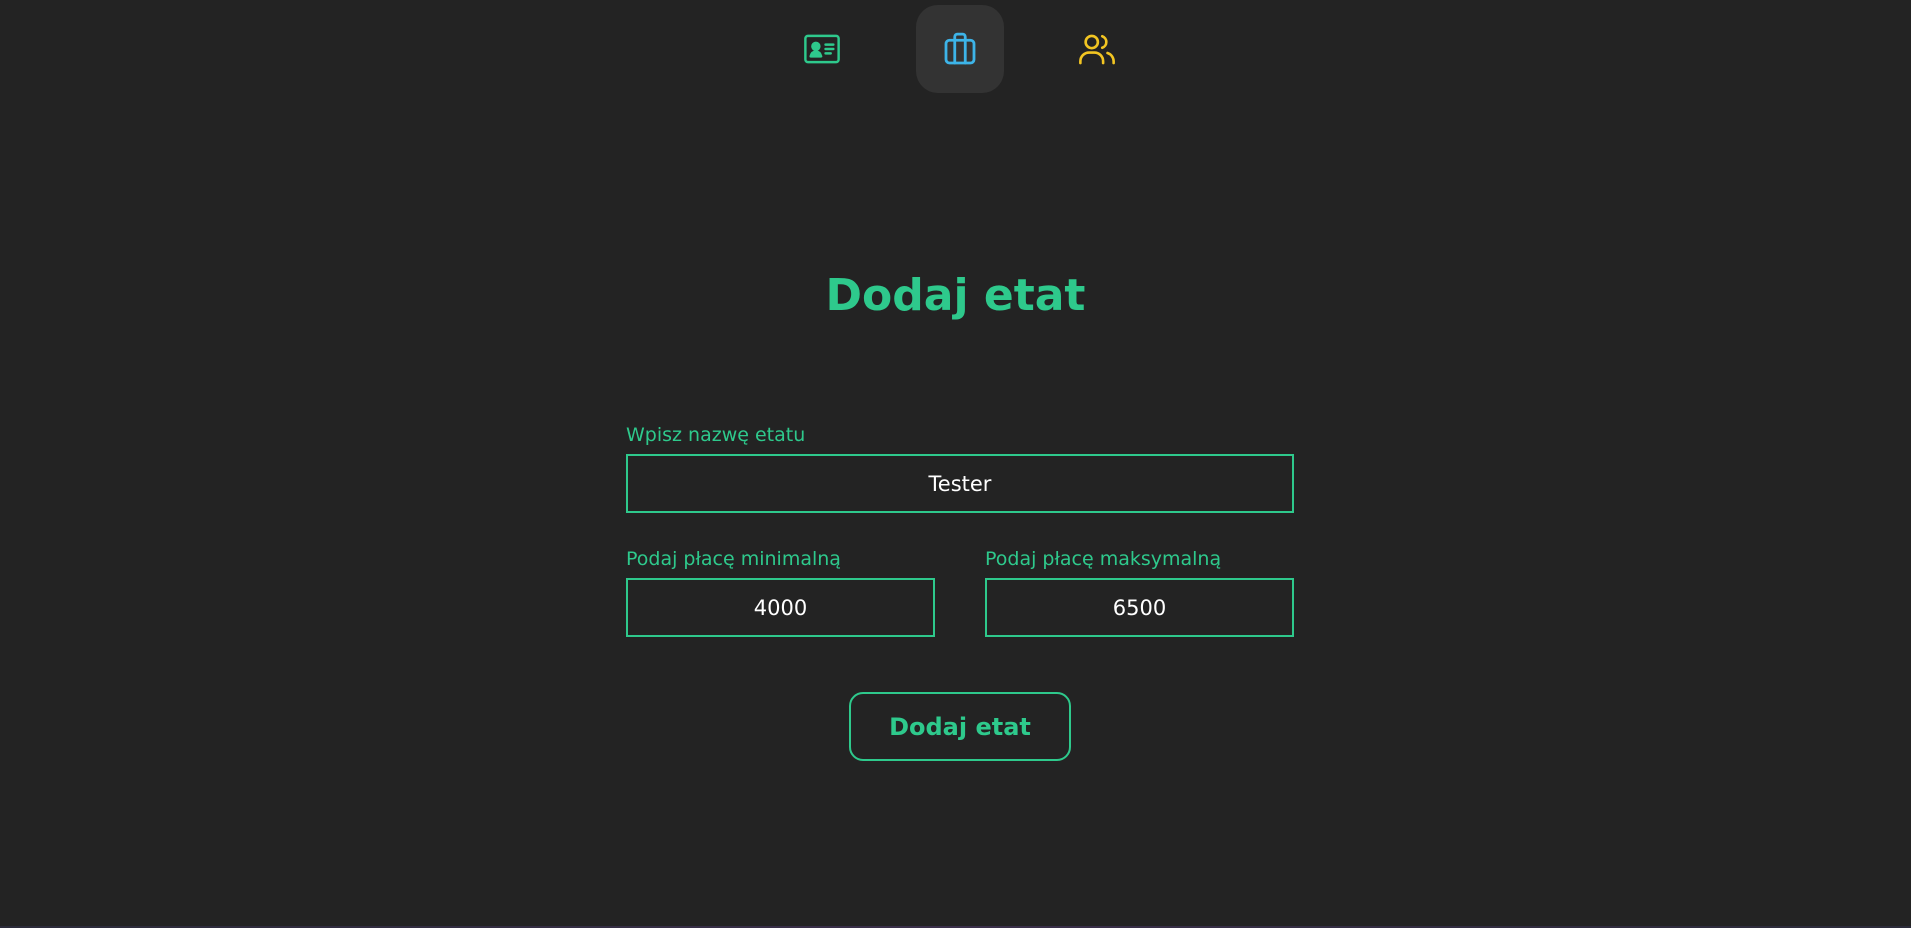 Image resolution: width=1911 pixels, height=928 pixels. Describe the element at coordinates (960, 726) in the screenshot. I see `add-job-button: Dodaj etat` at that location.